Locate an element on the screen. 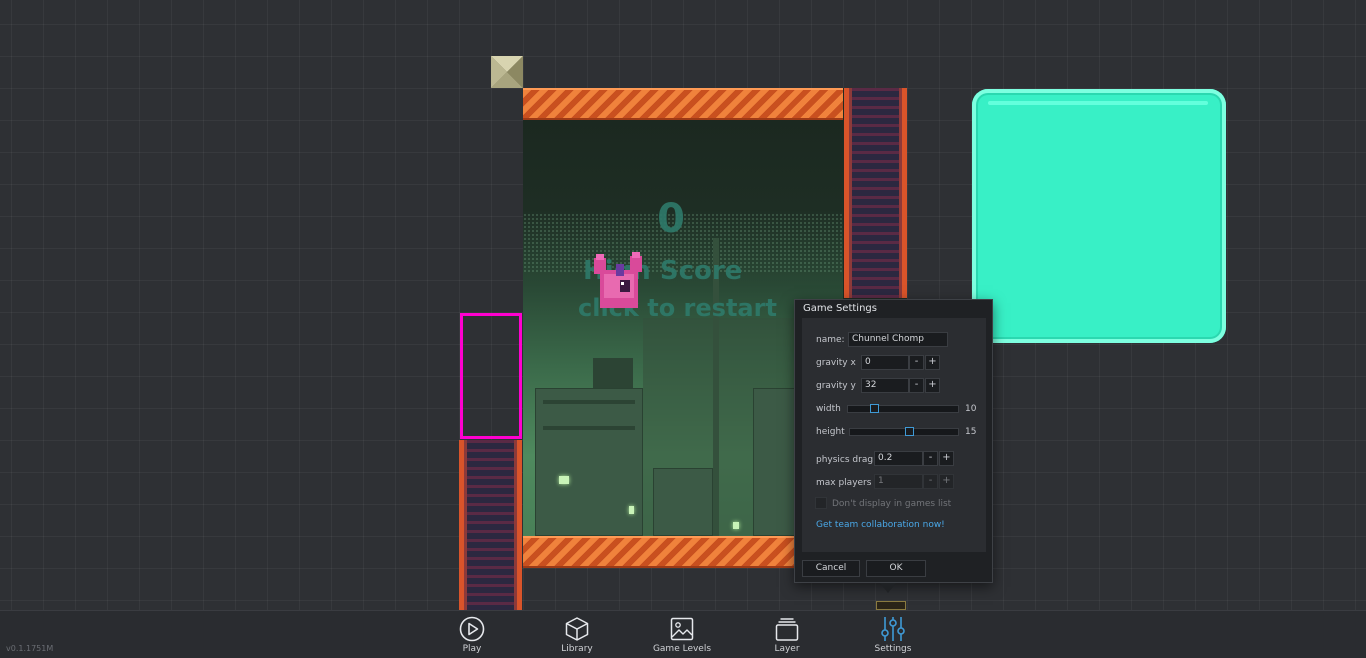 This screenshot has width=1366, height=658. play-button: Play is located at coordinates (472, 635).